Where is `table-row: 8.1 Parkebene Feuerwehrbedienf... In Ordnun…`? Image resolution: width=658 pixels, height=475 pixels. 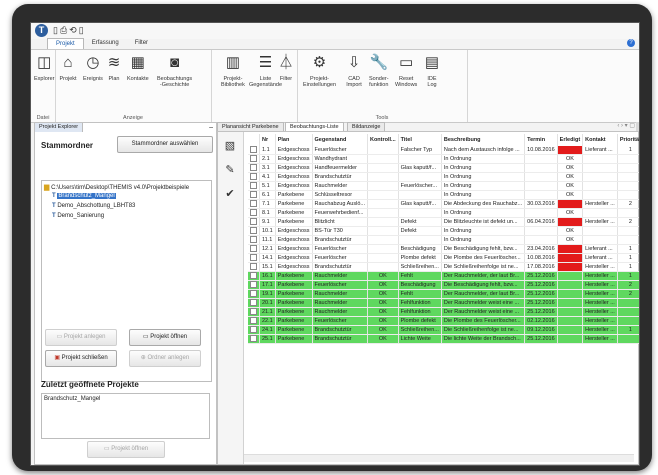 table-row: 8.1 Parkebene Feuerwehrbedienf... In Ordnun… is located at coordinates (443, 213).